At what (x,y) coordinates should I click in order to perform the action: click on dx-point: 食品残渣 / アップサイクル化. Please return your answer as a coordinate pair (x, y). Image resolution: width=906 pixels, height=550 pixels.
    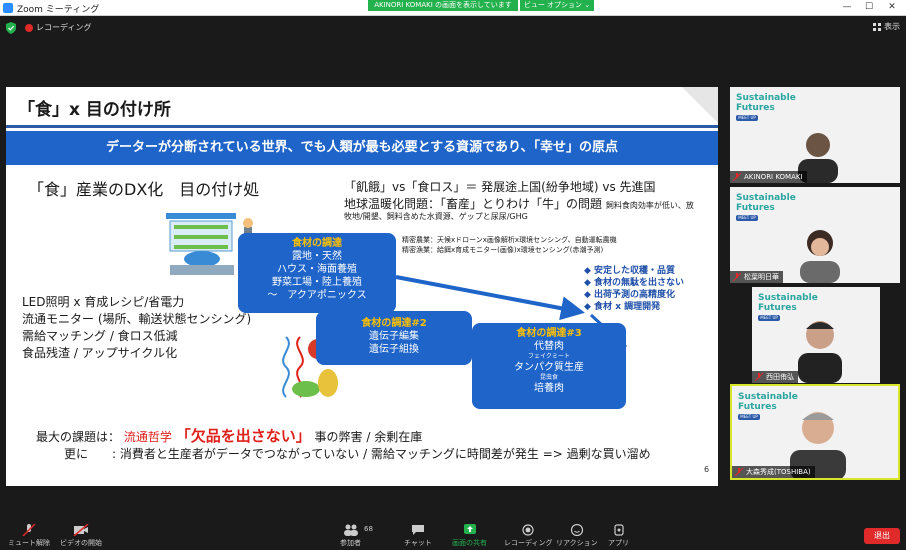
    Looking at the image, I should click on (100, 353).